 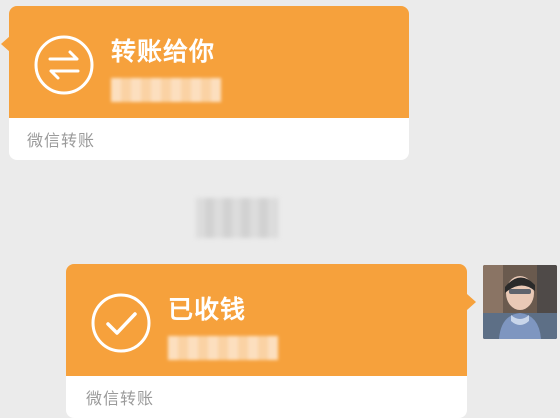 I want to click on sent-transfer-title: 已收钱, so click(x=207, y=309).